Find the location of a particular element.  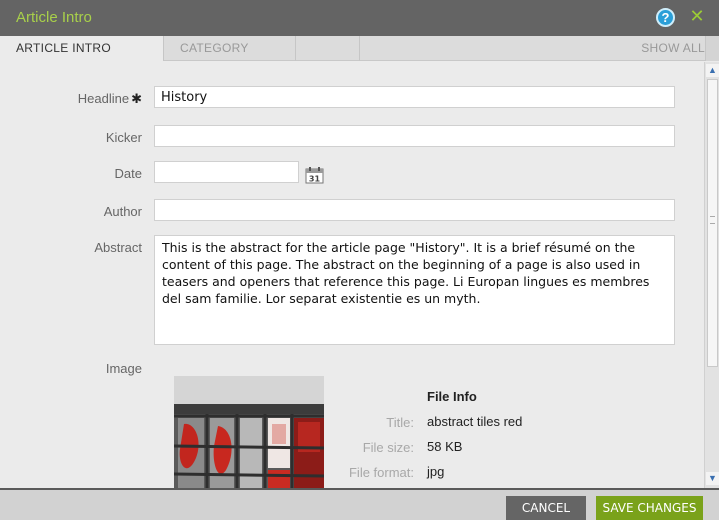

file-title-label: Title: is located at coordinates (400, 422).